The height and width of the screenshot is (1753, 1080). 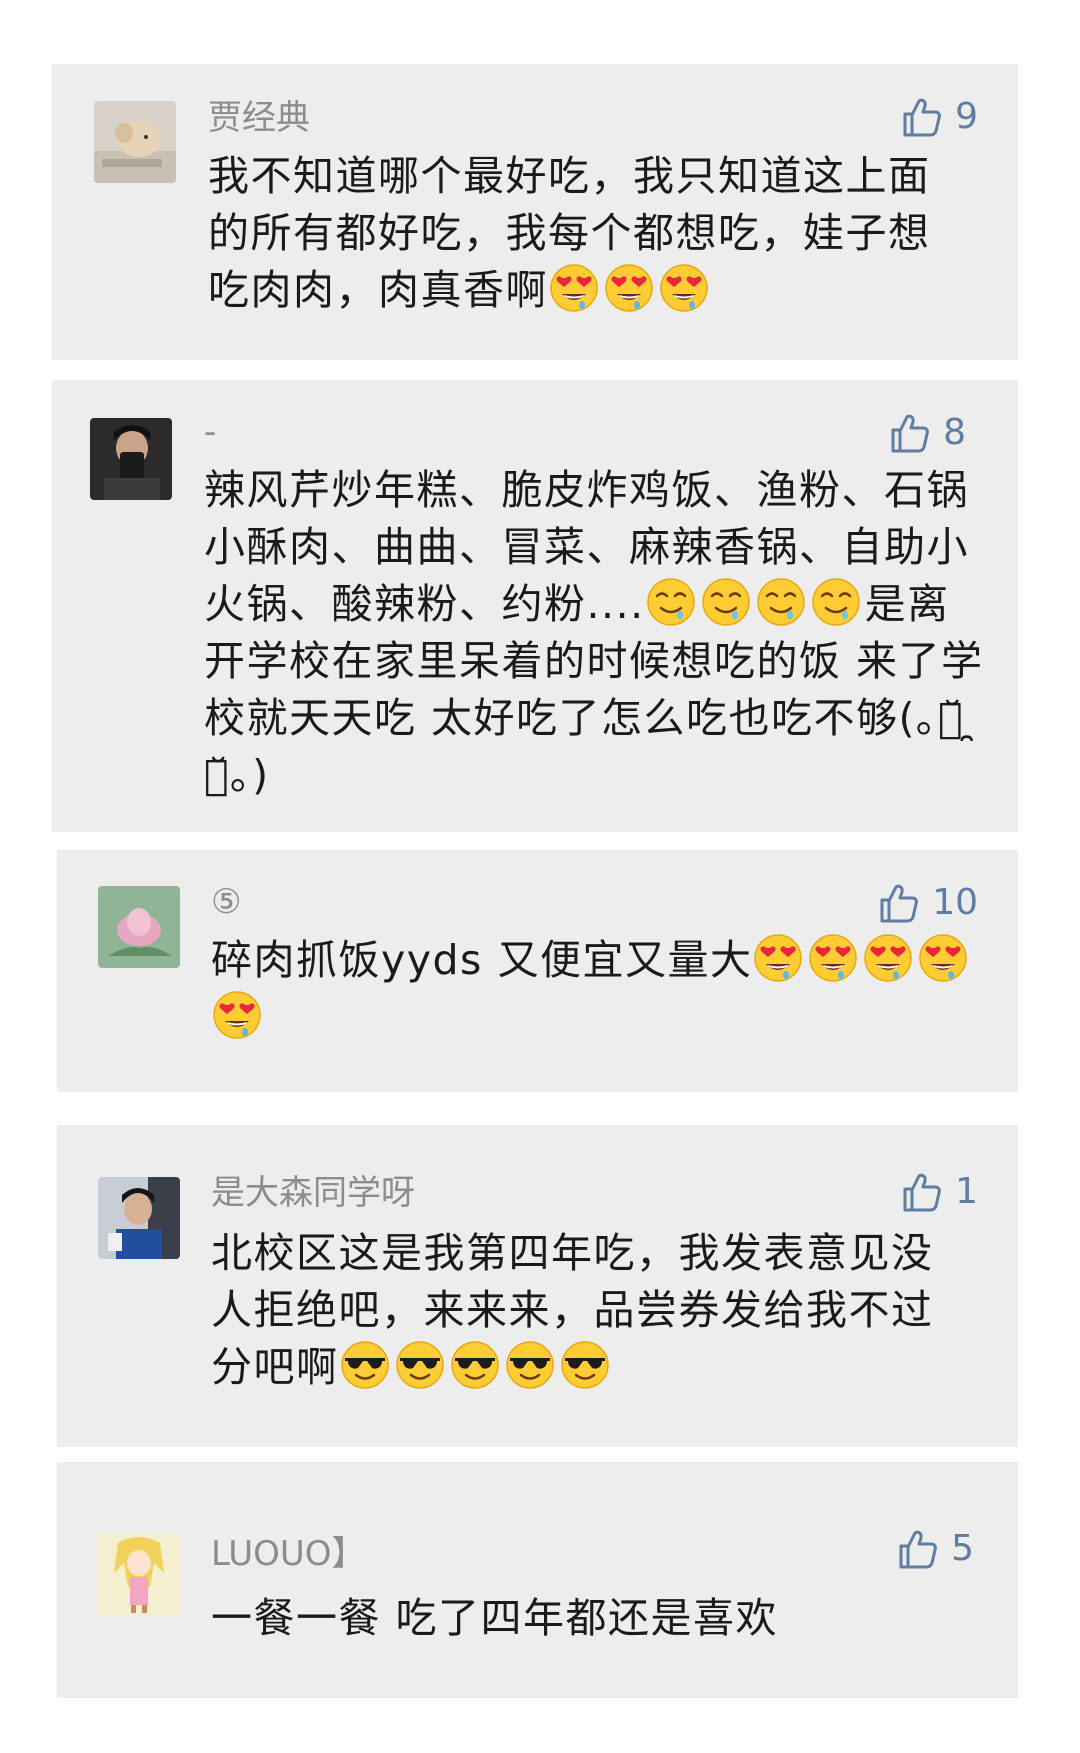 What do you see at coordinates (954, 432) in the screenshot?
I see `like-count: 8` at bounding box center [954, 432].